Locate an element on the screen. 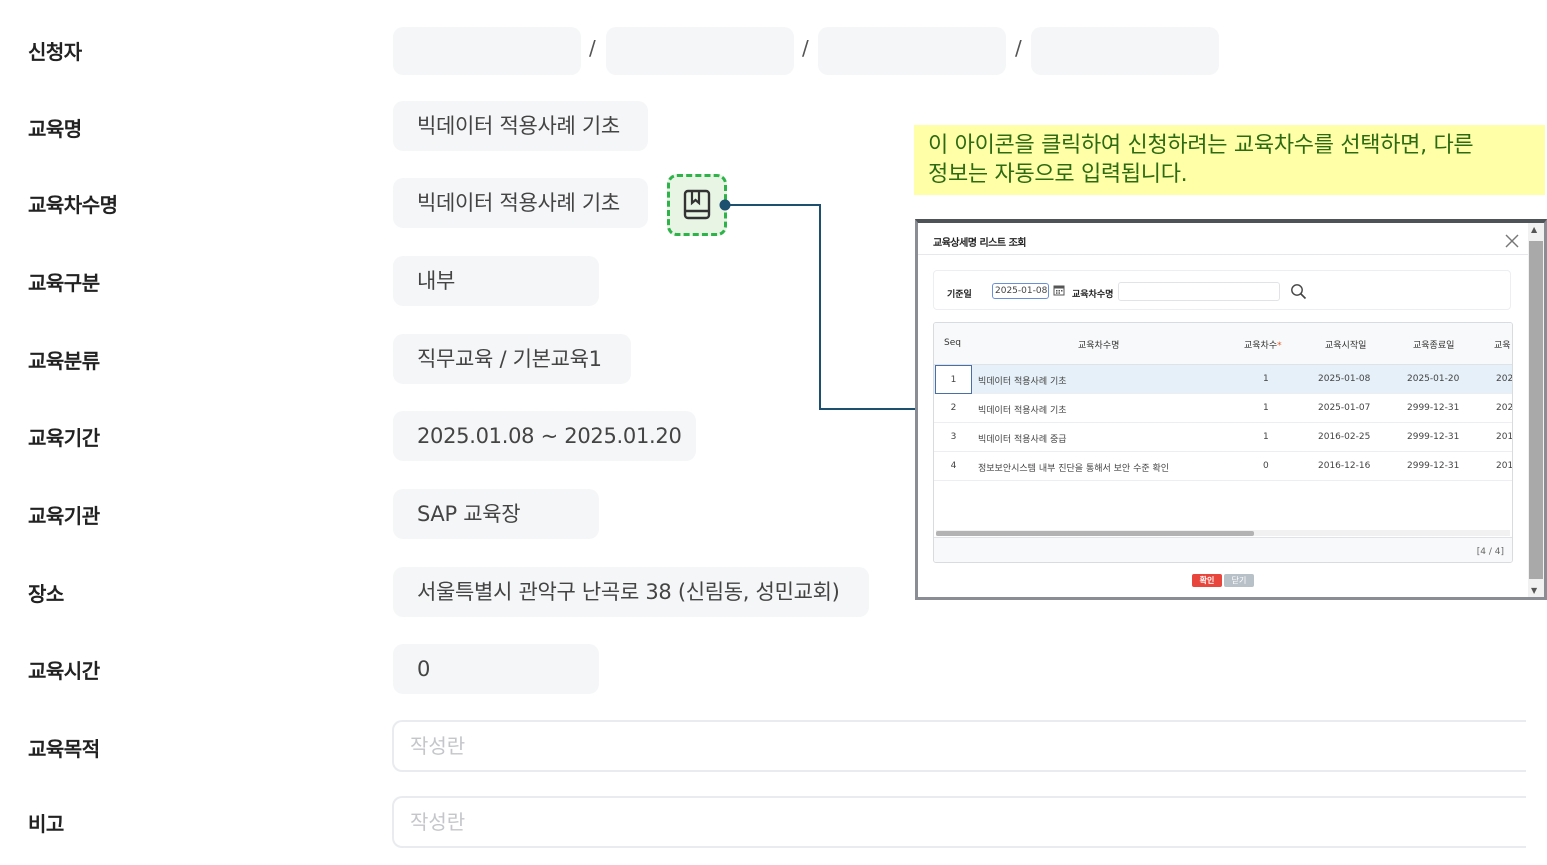 The image size is (1547, 865). vertical-scroll-thumb is located at coordinates (1536, 410).